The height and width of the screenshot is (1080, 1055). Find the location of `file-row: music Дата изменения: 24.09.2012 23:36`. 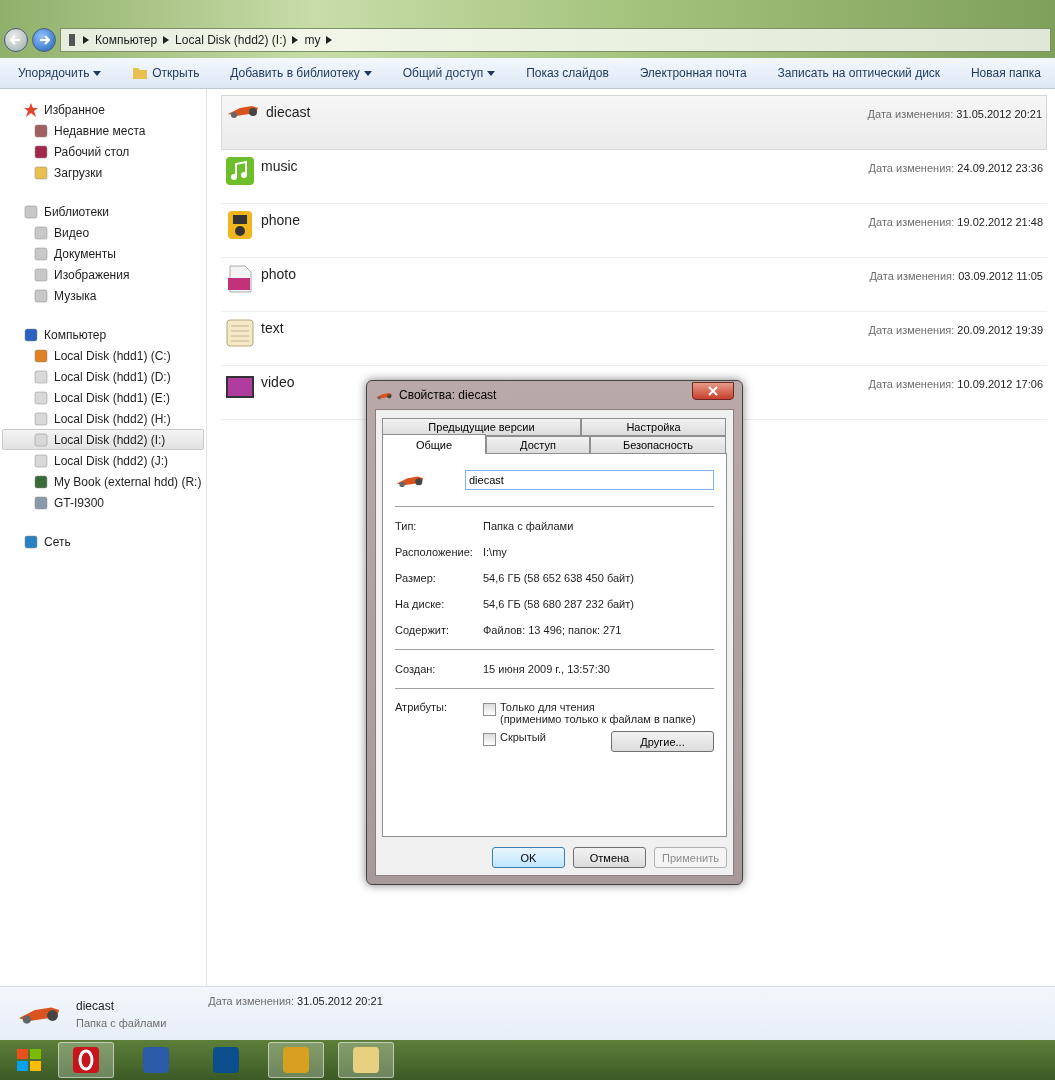

file-row: music Дата изменения: 24.09.2012 23:36 is located at coordinates (634, 177).